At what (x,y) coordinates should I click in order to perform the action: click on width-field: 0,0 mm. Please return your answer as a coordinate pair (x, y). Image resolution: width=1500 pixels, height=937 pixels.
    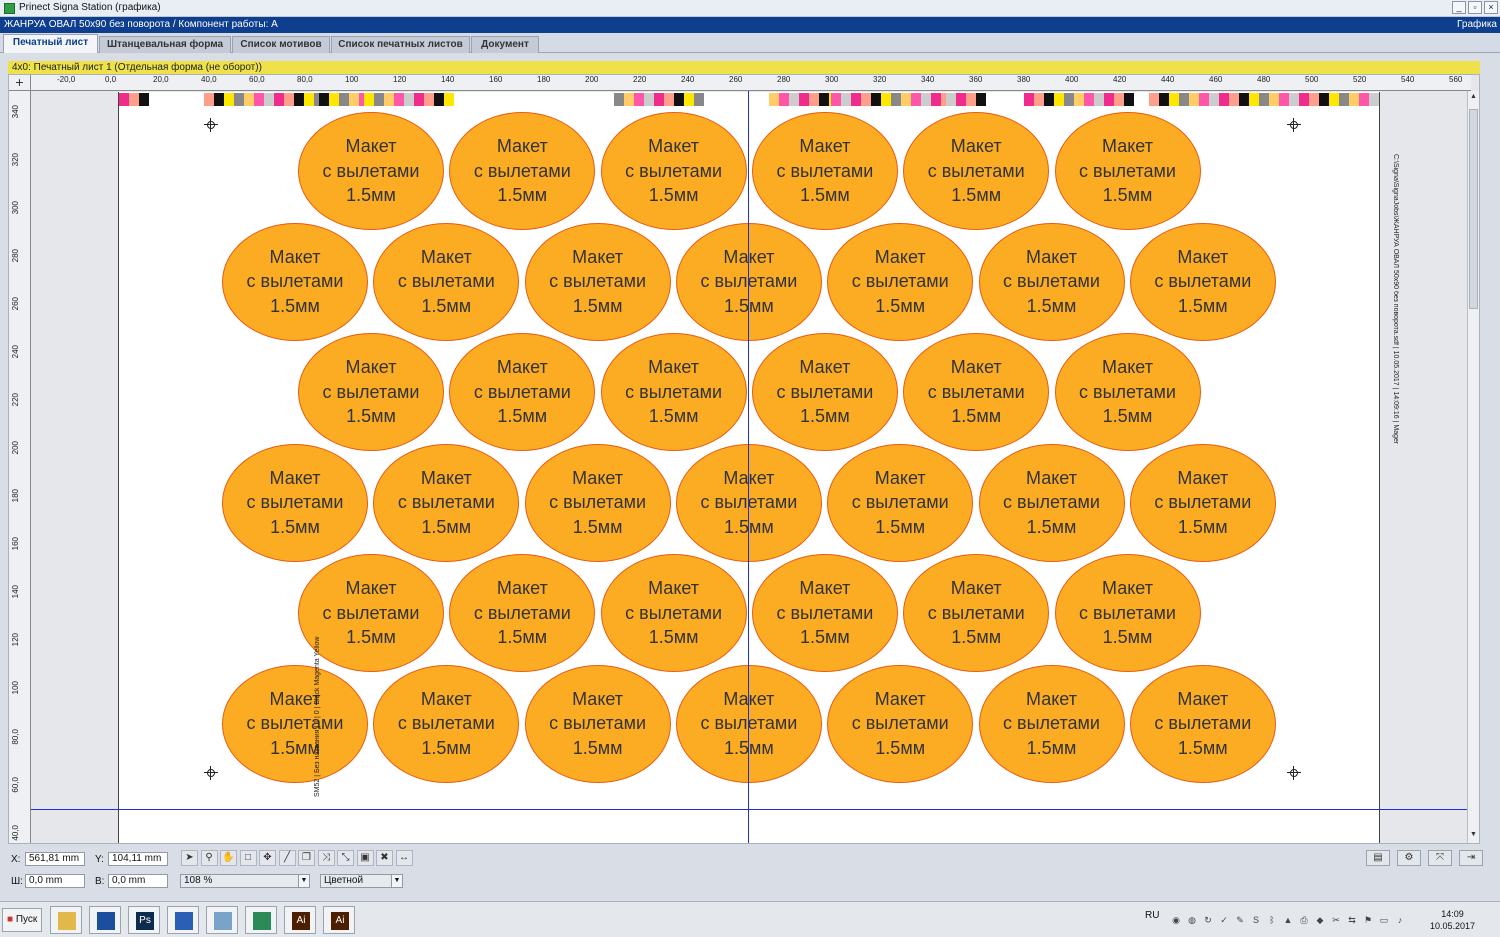
    Looking at the image, I should click on (55, 881).